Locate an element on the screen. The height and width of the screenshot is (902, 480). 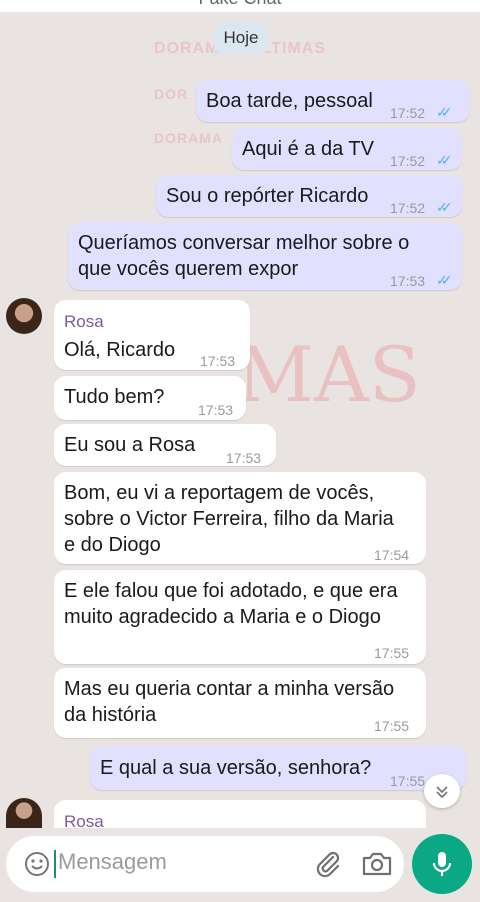
message-text: Sou o repórter Ricardo is located at coordinates (267, 196).